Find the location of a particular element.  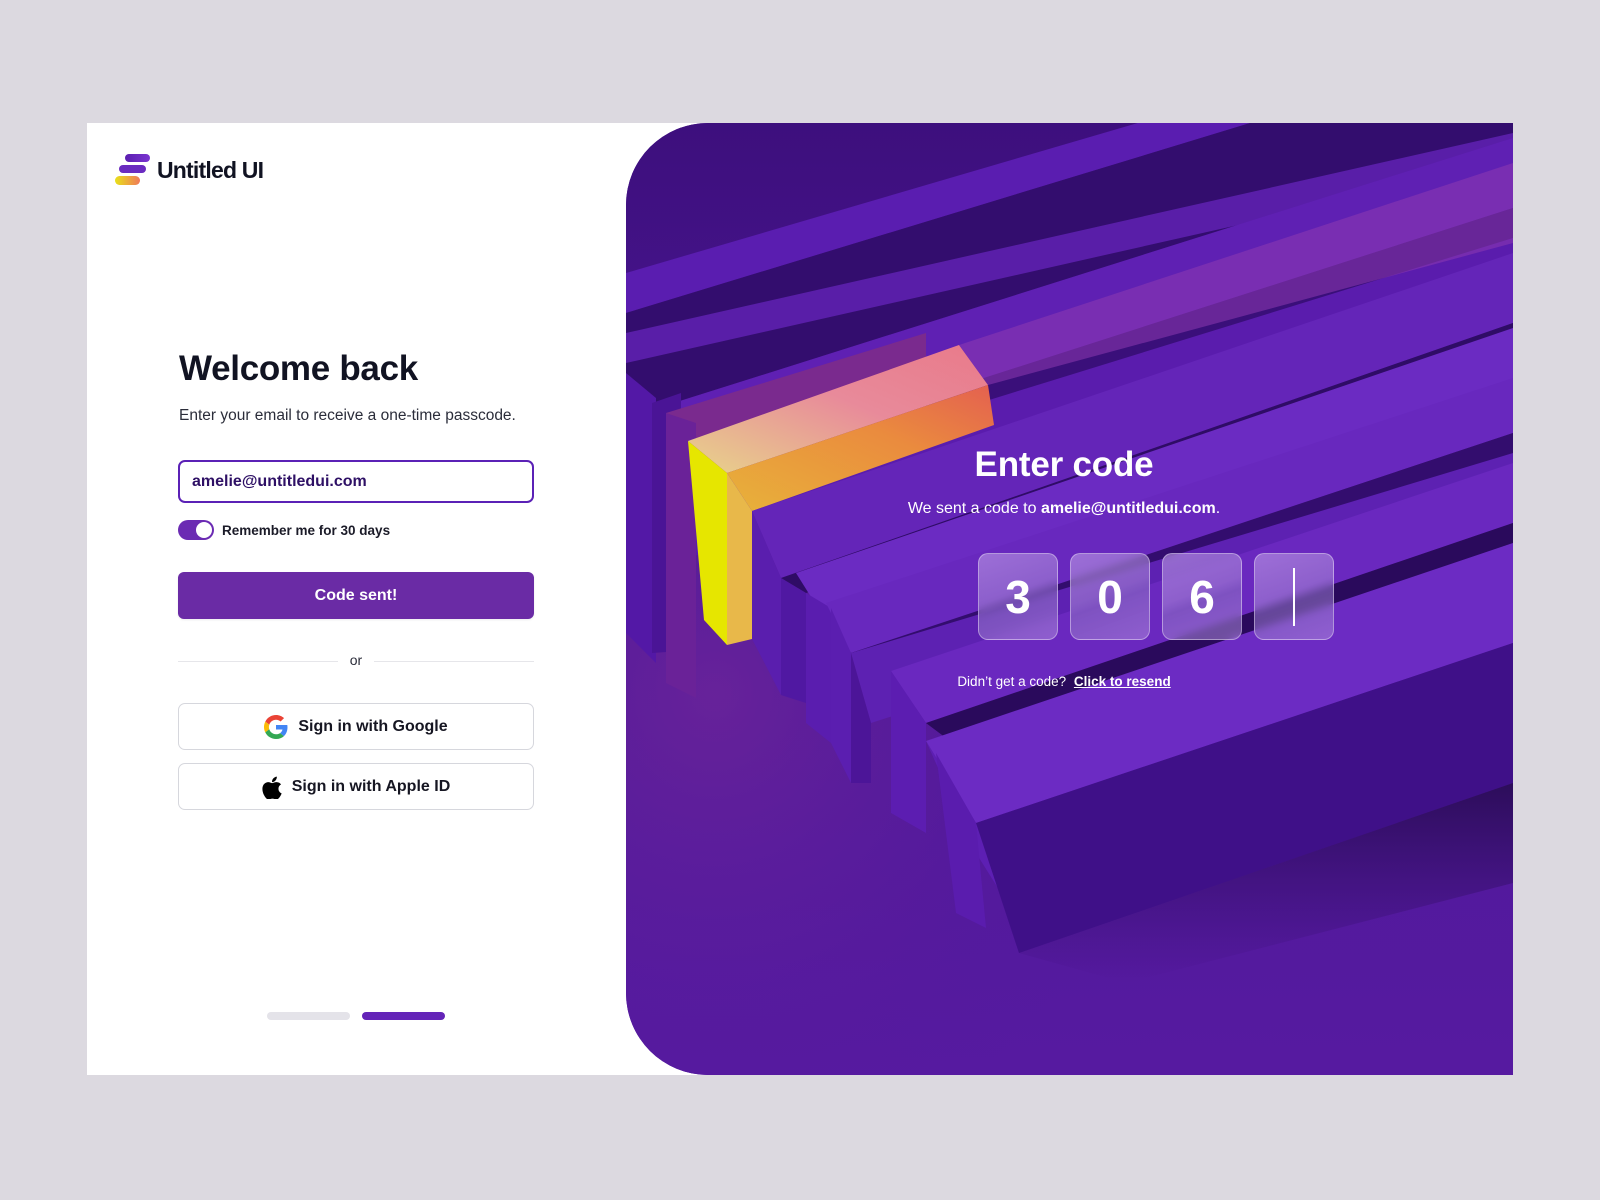

resend-row: Didn’t get a code? Click to resend is located at coordinates (1064, 681).